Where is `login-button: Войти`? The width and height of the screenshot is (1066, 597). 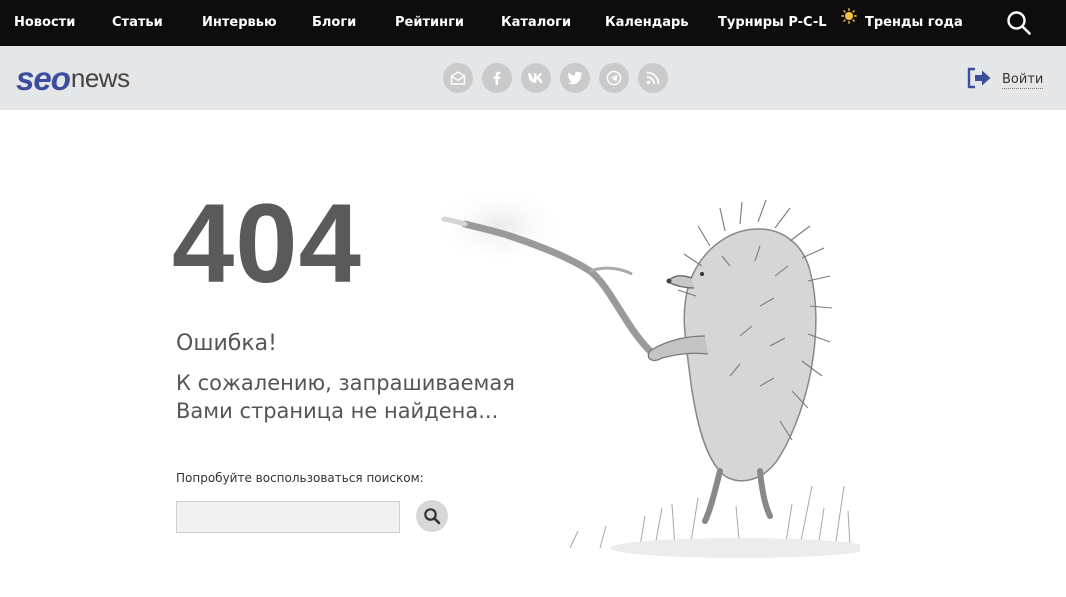
login-button: Войти is located at coordinates (1005, 80).